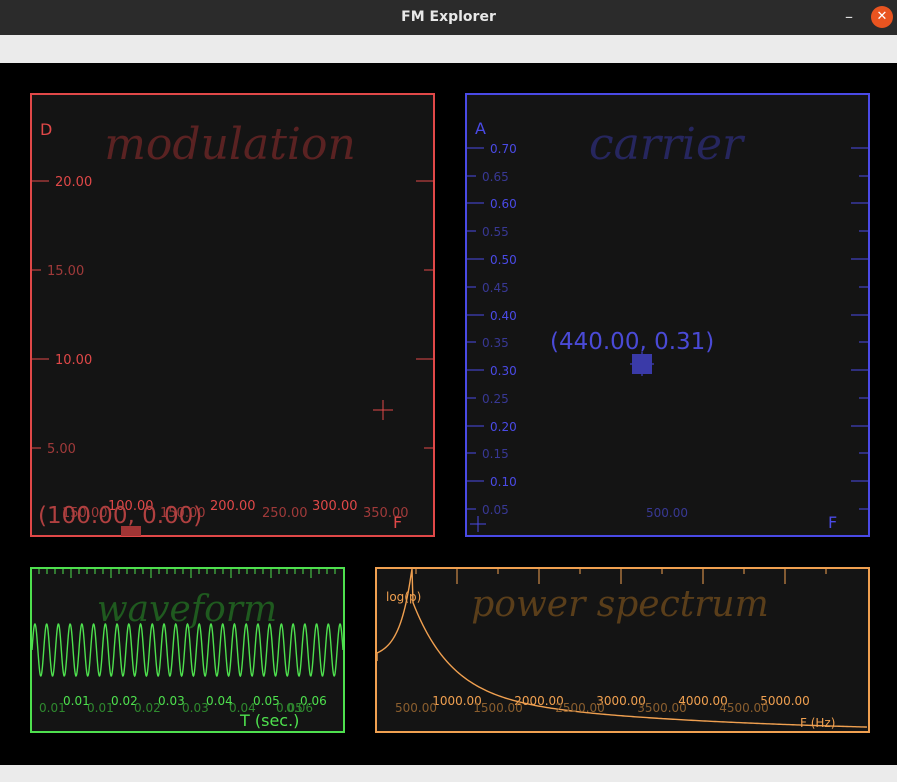 The width and height of the screenshot is (897, 782). Describe the element at coordinates (580, 708) in the screenshot. I see `spectrum-x-tick: 2500.00` at that location.